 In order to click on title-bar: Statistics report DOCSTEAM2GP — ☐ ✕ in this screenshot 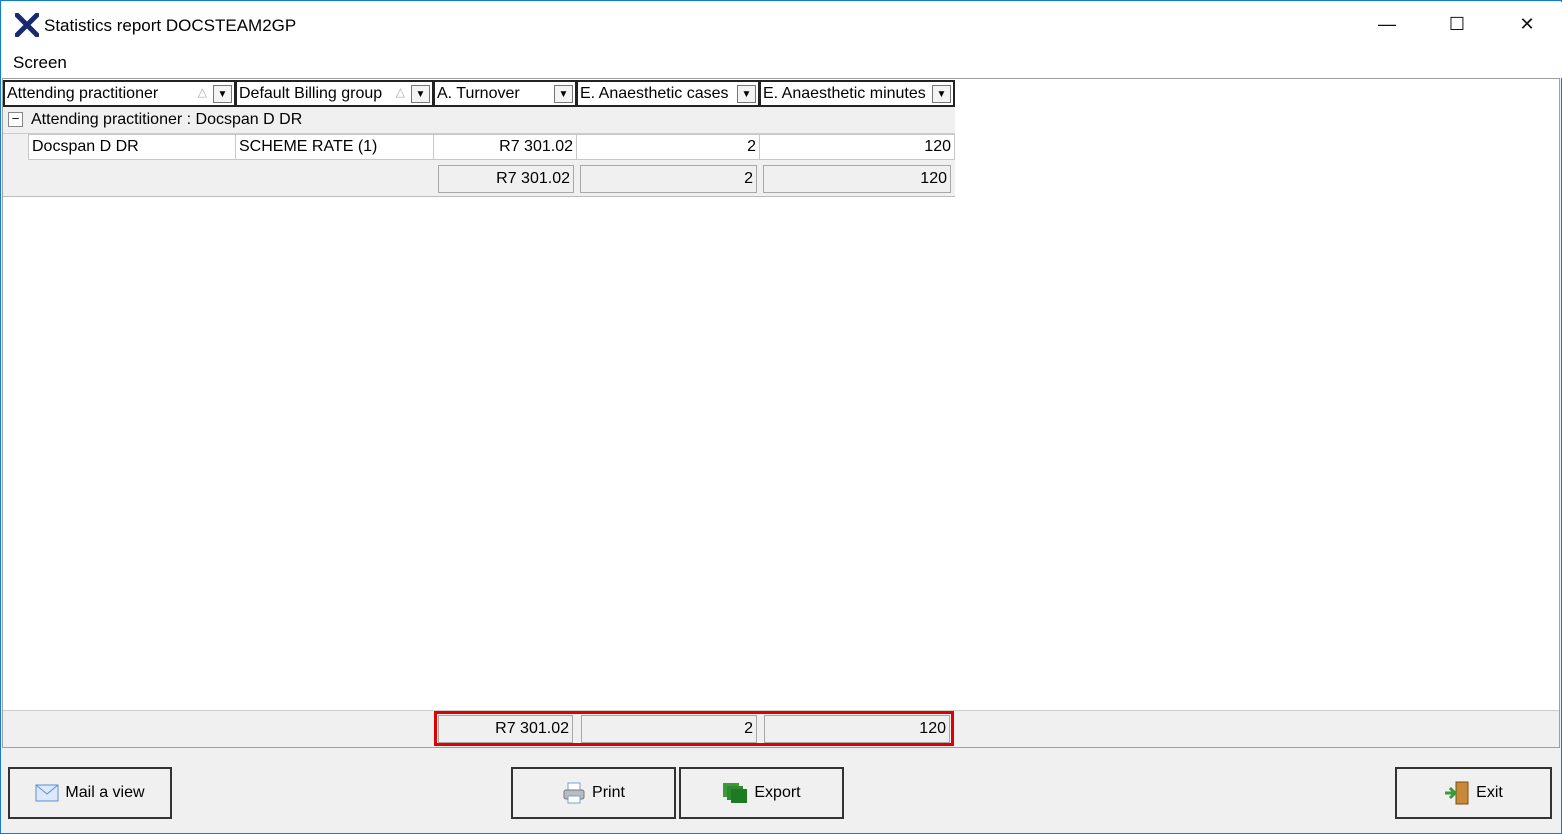, I will do `click(782, 24)`.